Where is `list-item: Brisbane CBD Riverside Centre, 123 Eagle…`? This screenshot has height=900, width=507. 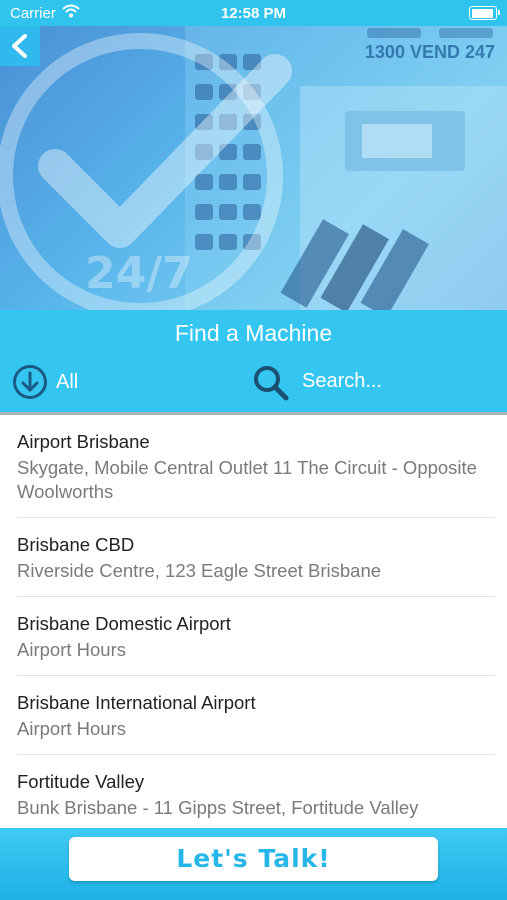 list-item: Brisbane CBD Riverside Centre, 123 Eagle… is located at coordinates (253, 557).